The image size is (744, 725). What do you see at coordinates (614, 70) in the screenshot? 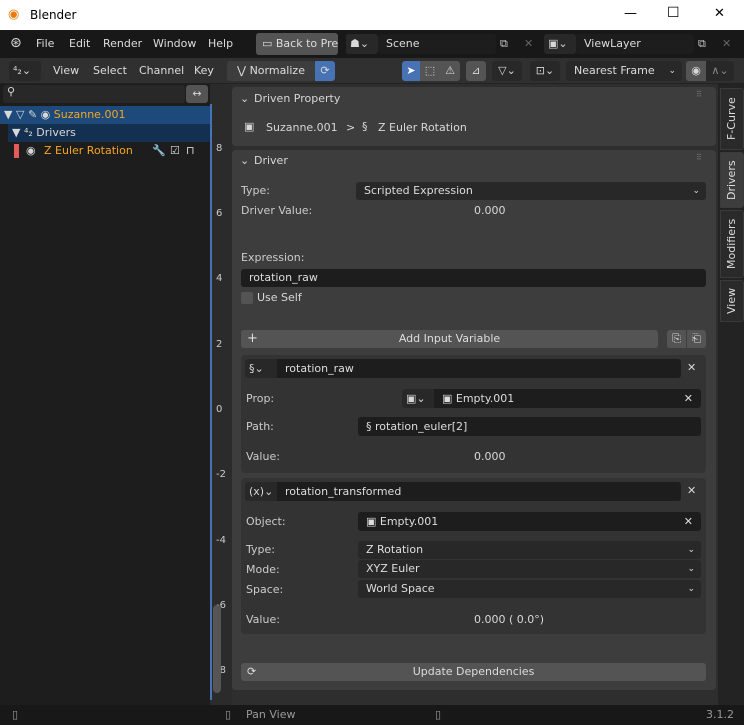
I see `snap-mode-label: Nearest Frame` at bounding box center [614, 70].